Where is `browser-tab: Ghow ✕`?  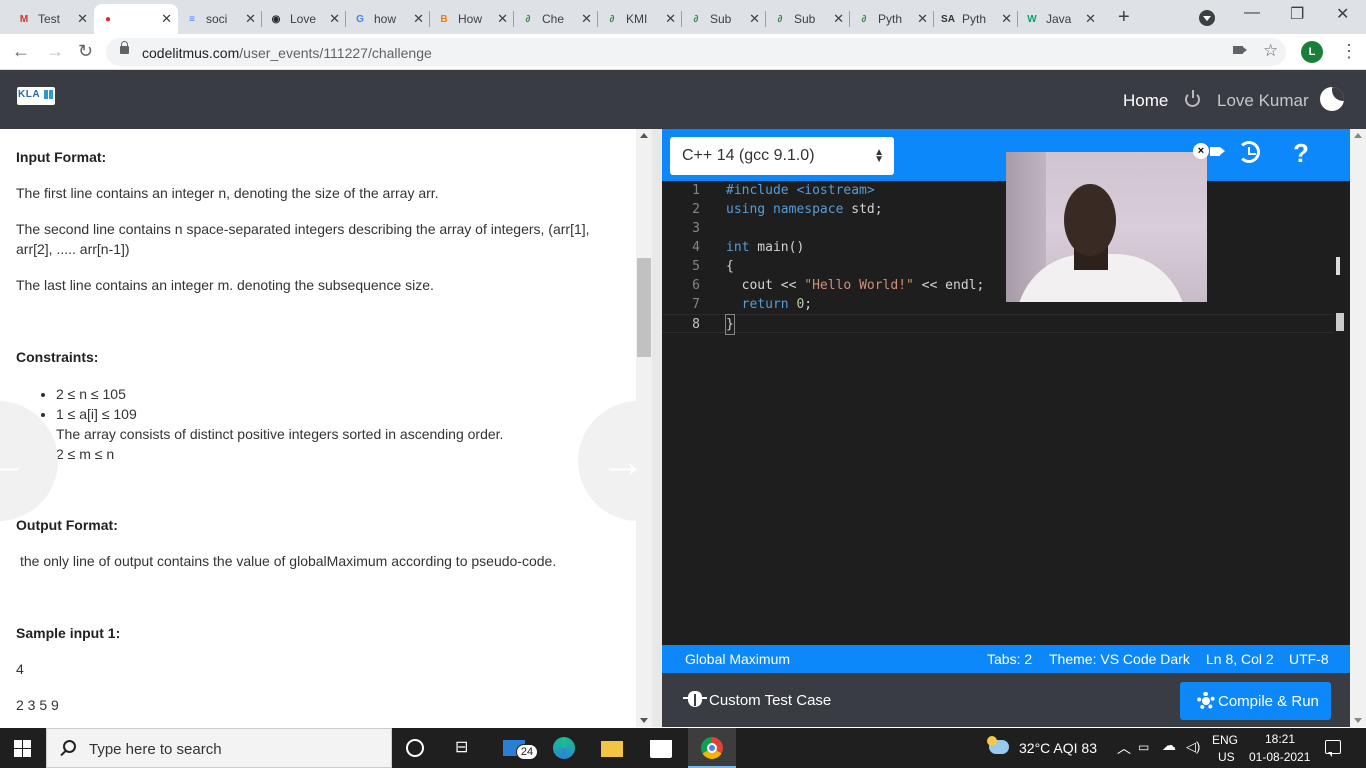 browser-tab: Ghow ✕ is located at coordinates (388, 19).